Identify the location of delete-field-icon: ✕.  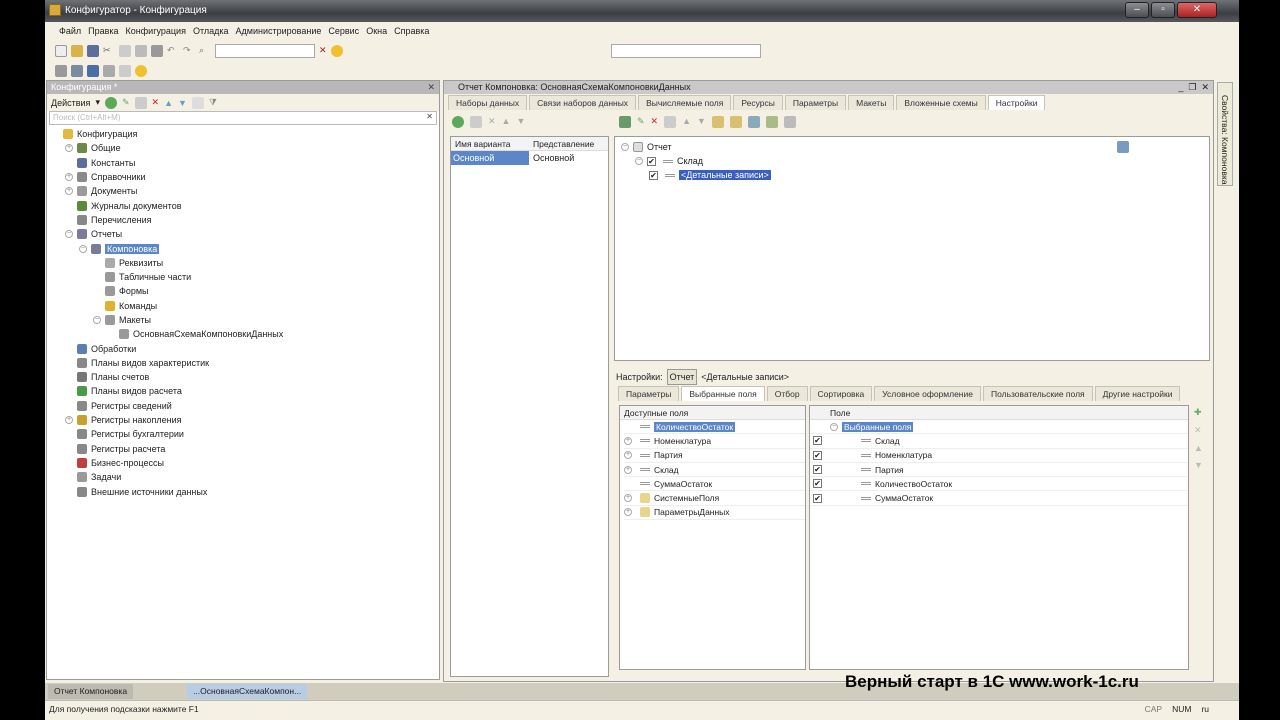
(1198, 430).